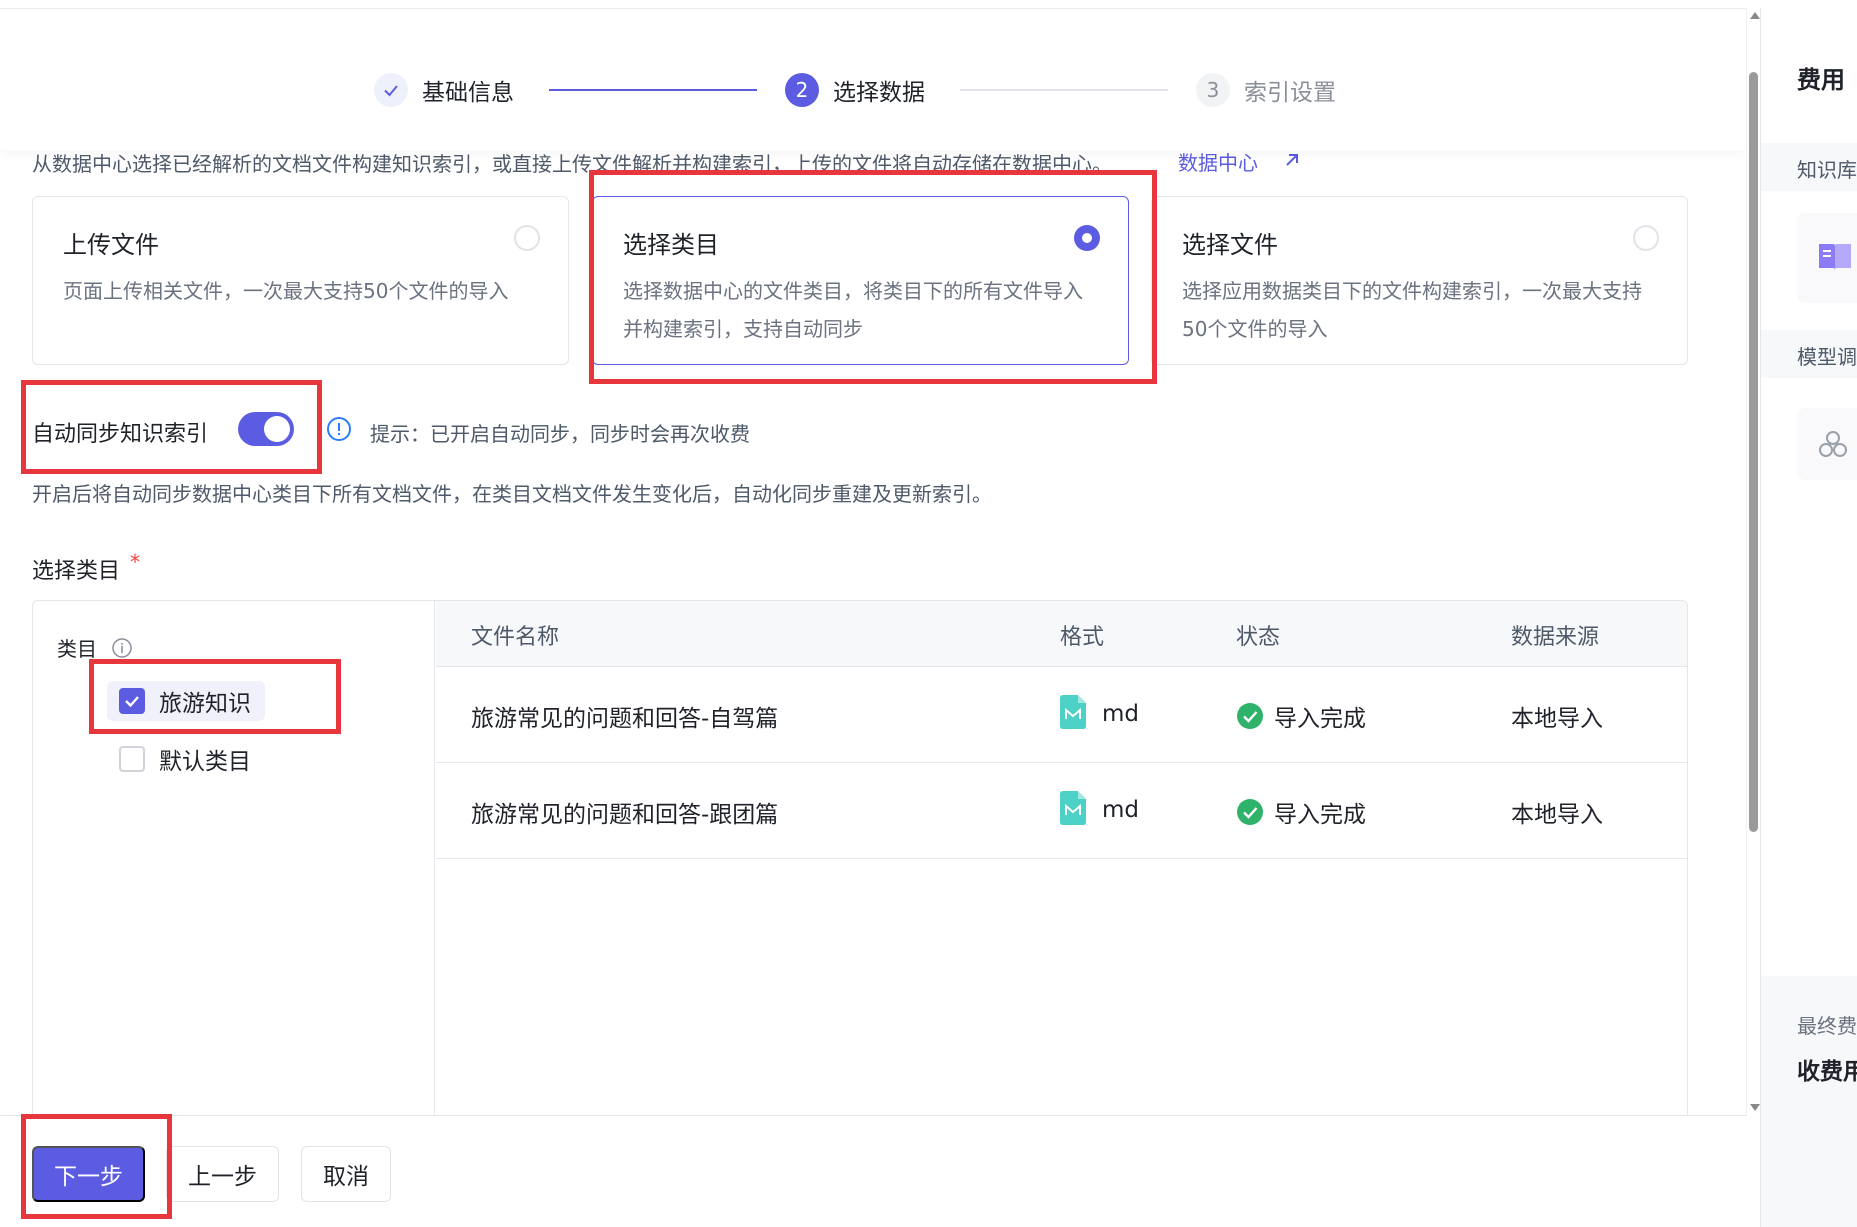 This screenshot has width=1857, height=1227. I want to click on final-fee-label: 最终费, so click(1827, 1026).